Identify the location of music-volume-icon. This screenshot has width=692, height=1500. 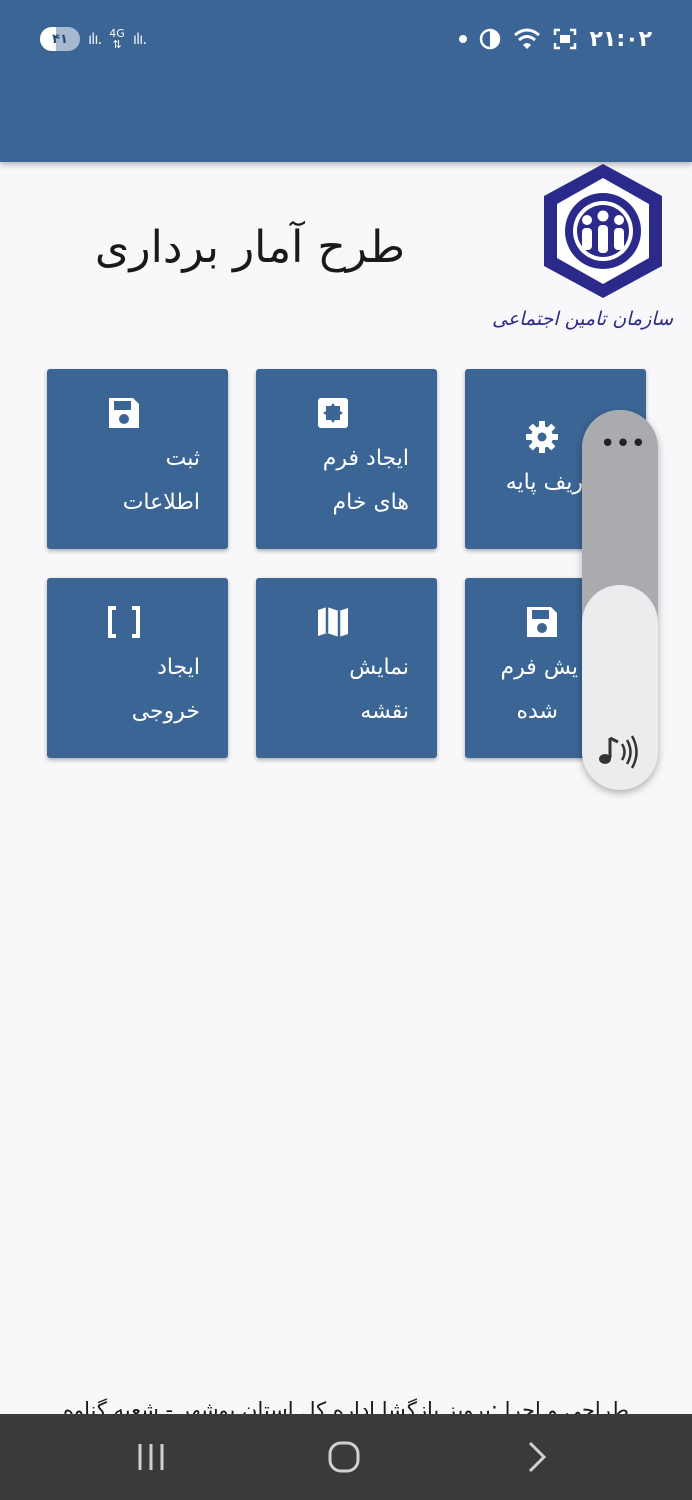
(620, 752).